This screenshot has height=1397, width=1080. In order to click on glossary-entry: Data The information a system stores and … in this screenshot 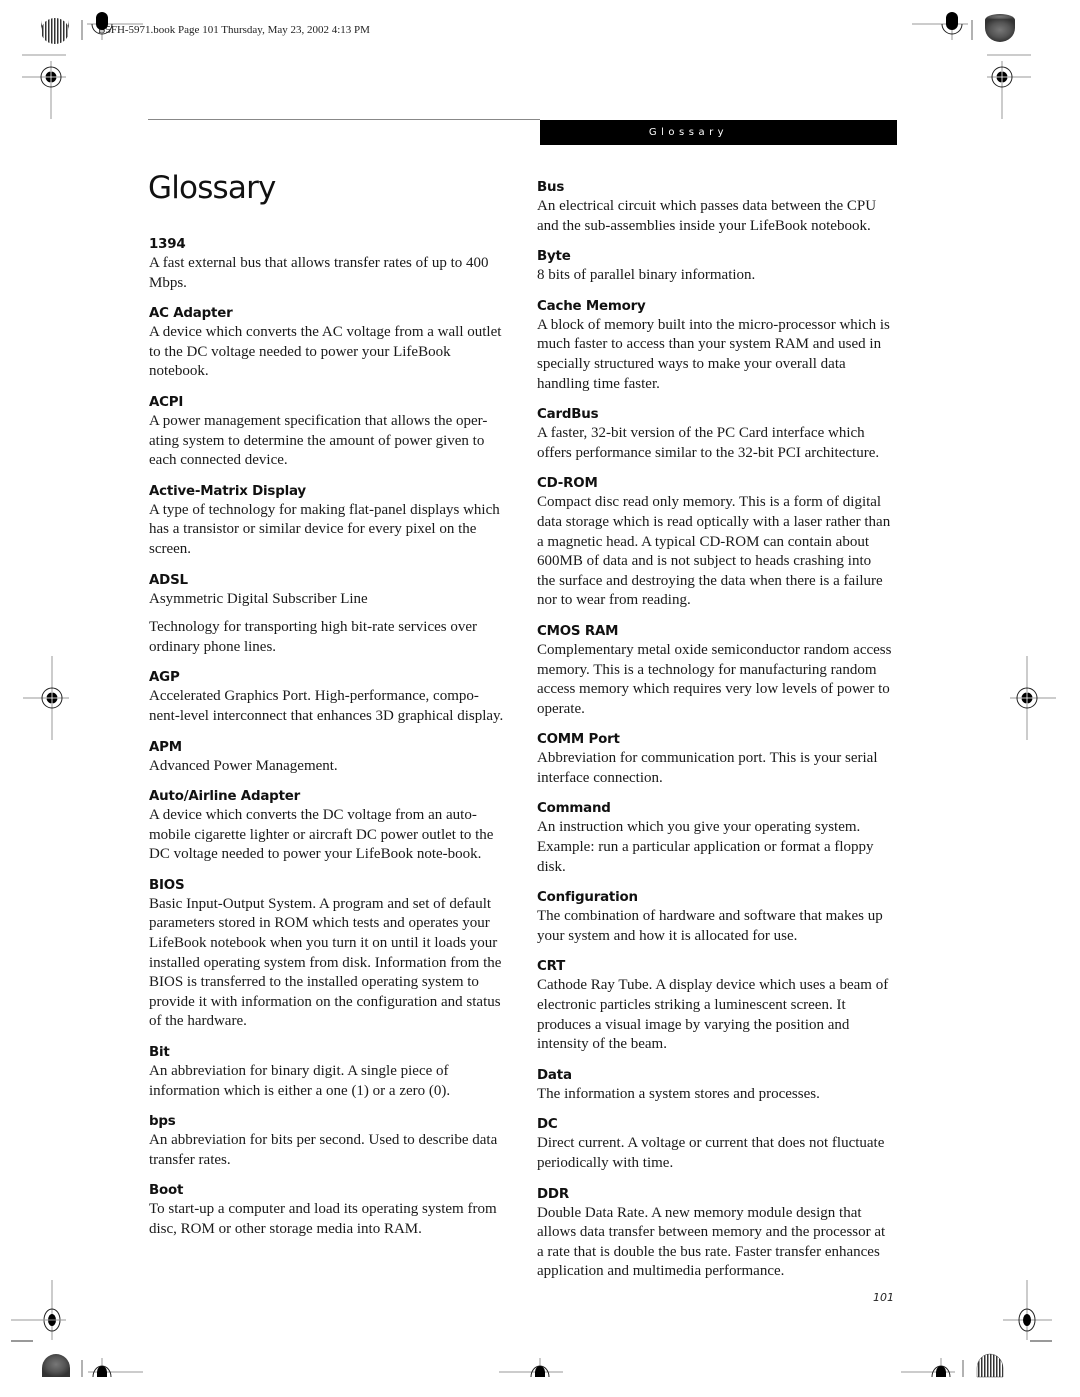, I will do `click(715, 1085)`.